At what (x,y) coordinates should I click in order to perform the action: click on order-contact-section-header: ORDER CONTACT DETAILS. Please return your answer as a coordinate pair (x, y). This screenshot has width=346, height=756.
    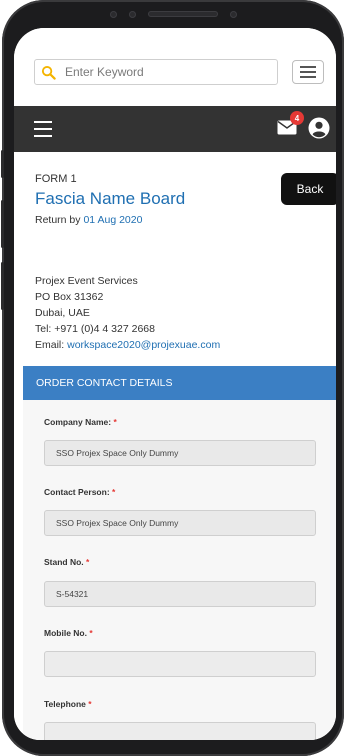
    Looking at the image, I should click on (179, 383).